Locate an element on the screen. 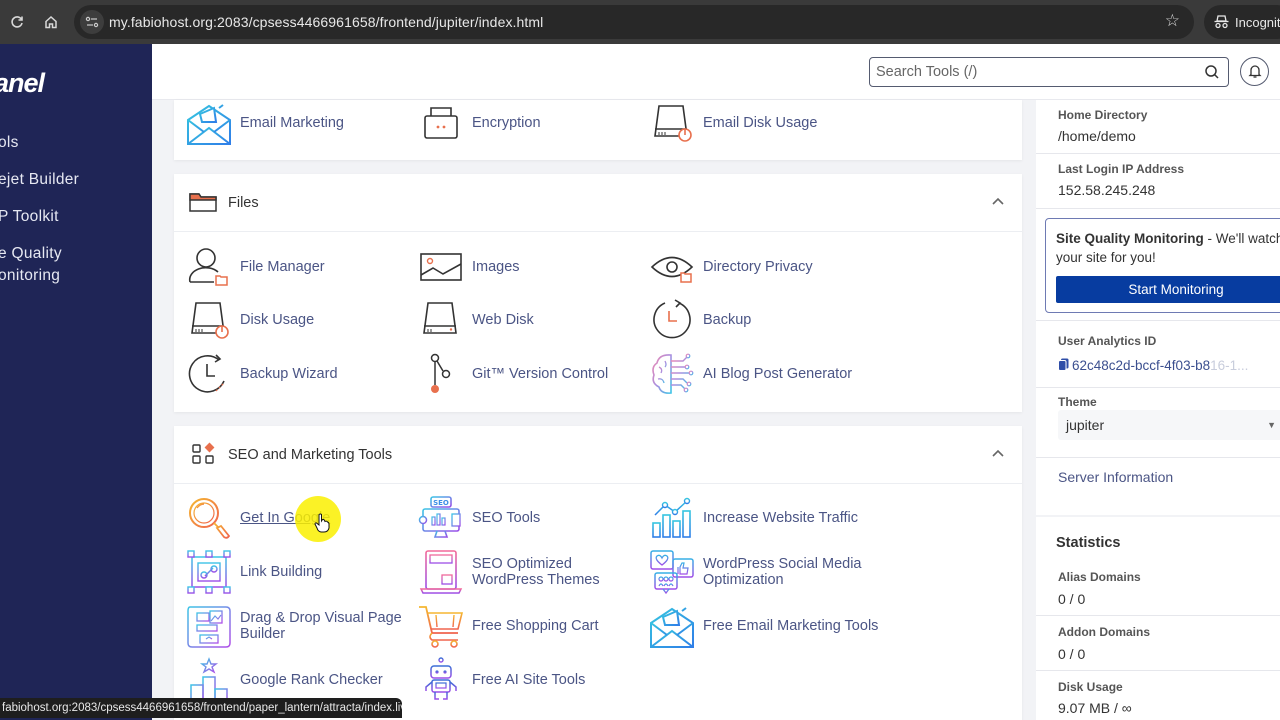  tool-email-marketing: Email Marketing is located at coordinates (265, 123).